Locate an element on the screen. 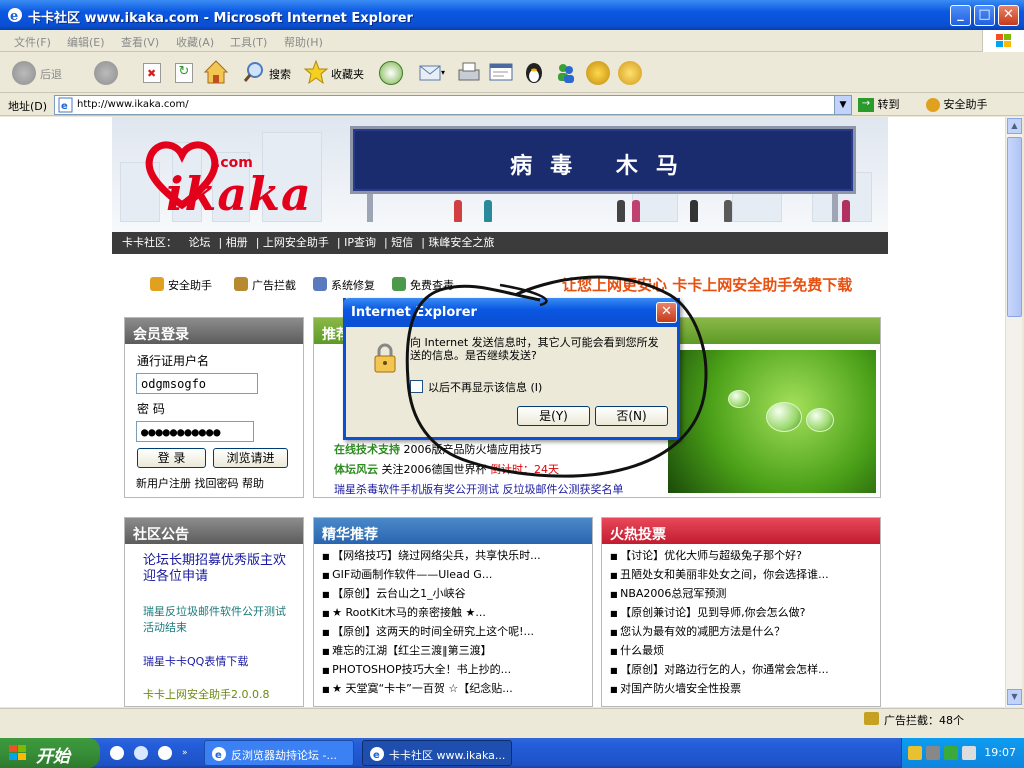 This screenshot has height=768, width=1024. browse-button: 浏览请进 is located at coordinates (250, 458).